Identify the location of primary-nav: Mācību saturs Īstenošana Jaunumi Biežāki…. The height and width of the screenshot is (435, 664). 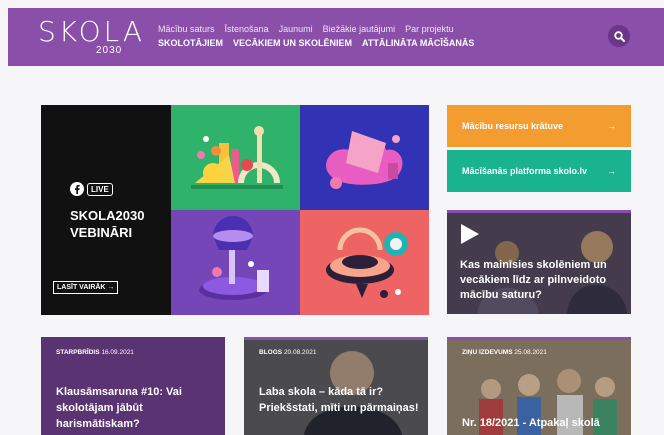
(306, 29).